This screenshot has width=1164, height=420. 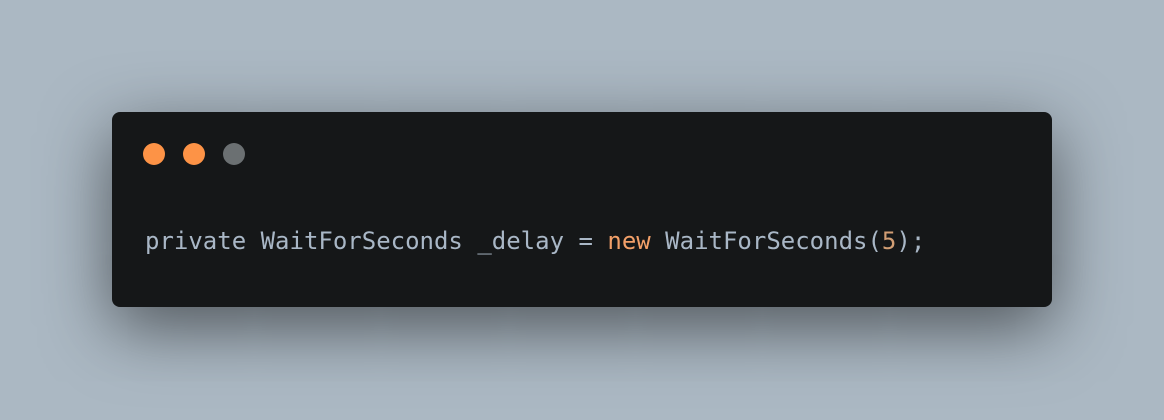 I want to click on window-controls, so click(x=203, y=154).